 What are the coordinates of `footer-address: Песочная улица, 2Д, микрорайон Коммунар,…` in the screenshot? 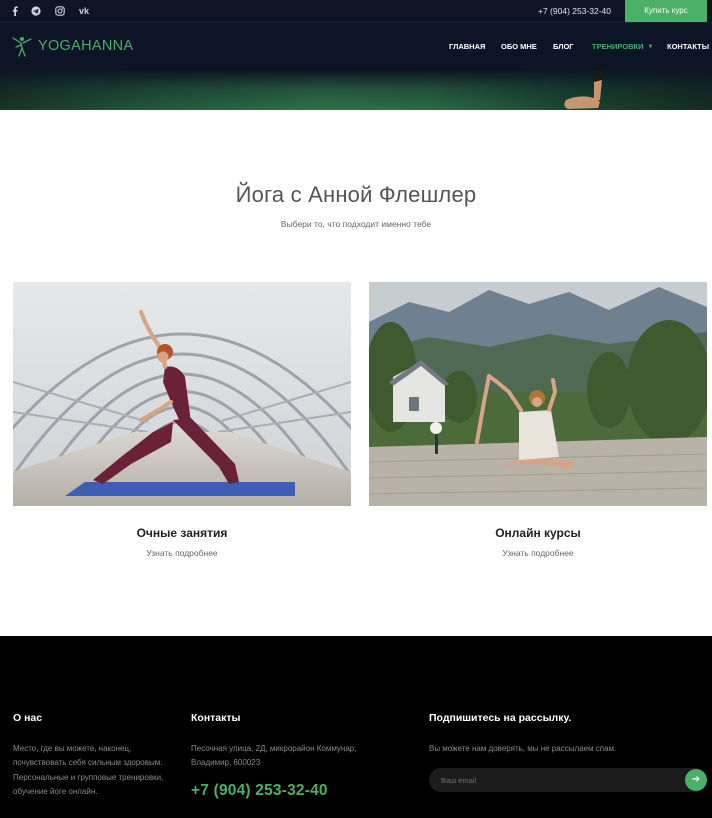 It's located at (274, 756).